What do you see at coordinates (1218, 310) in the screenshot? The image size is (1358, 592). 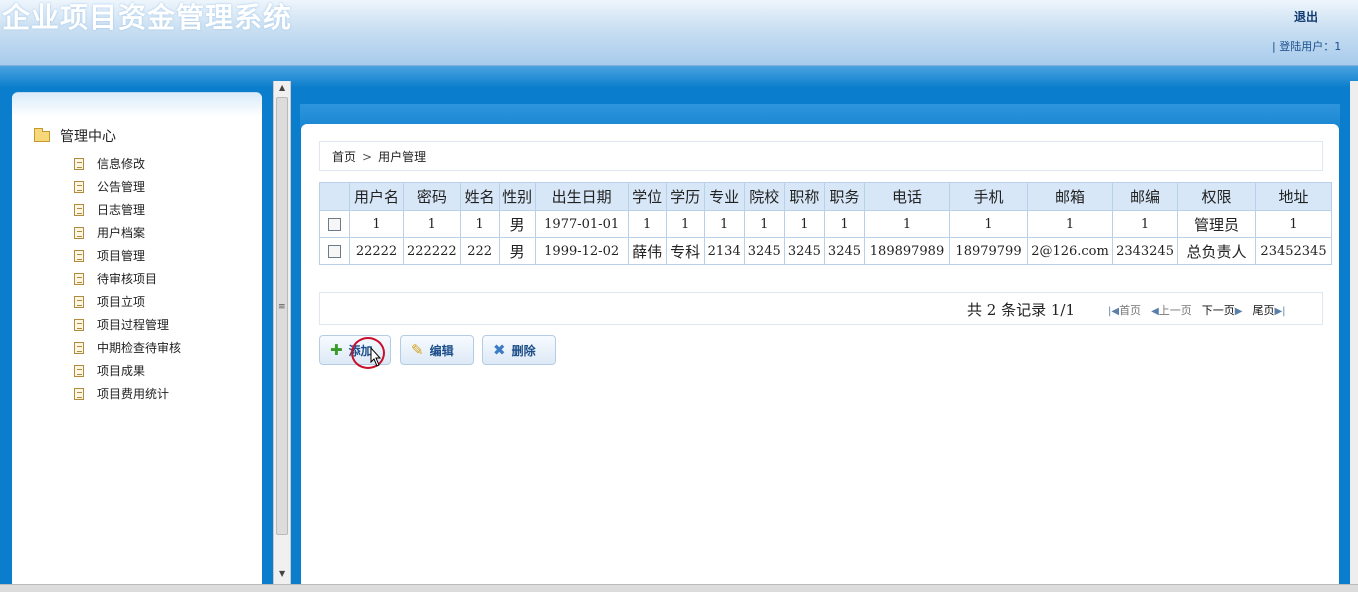 I see `next-page-label: 下一页` at bounding box center [1218, 310].